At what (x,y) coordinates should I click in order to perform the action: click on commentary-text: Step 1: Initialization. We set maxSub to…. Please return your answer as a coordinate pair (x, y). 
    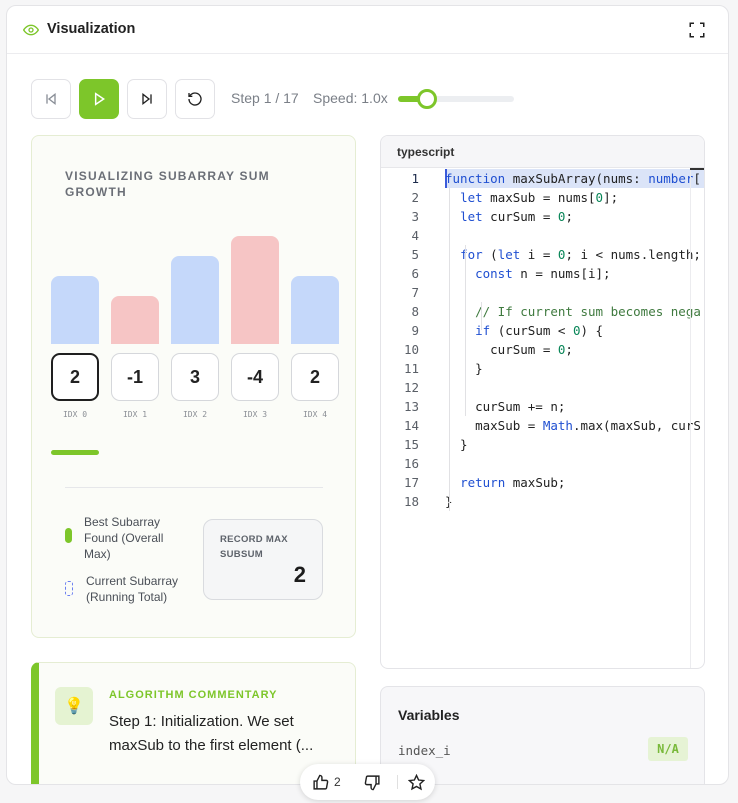
    Looking at the image, I should click on (211, 733).